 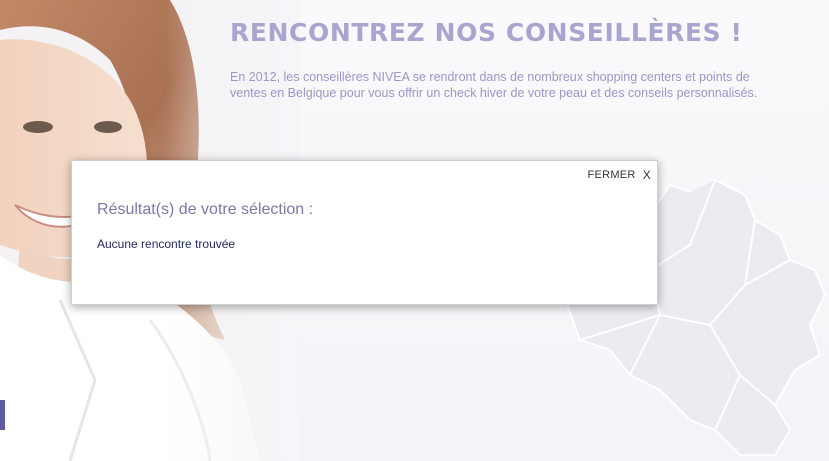 What do you see at coordinates (486, 32) in the screenshot?
I see `page-title: RENCONTREZ NOS CONSEILLÈRES !` at bounding box center [486, 32].